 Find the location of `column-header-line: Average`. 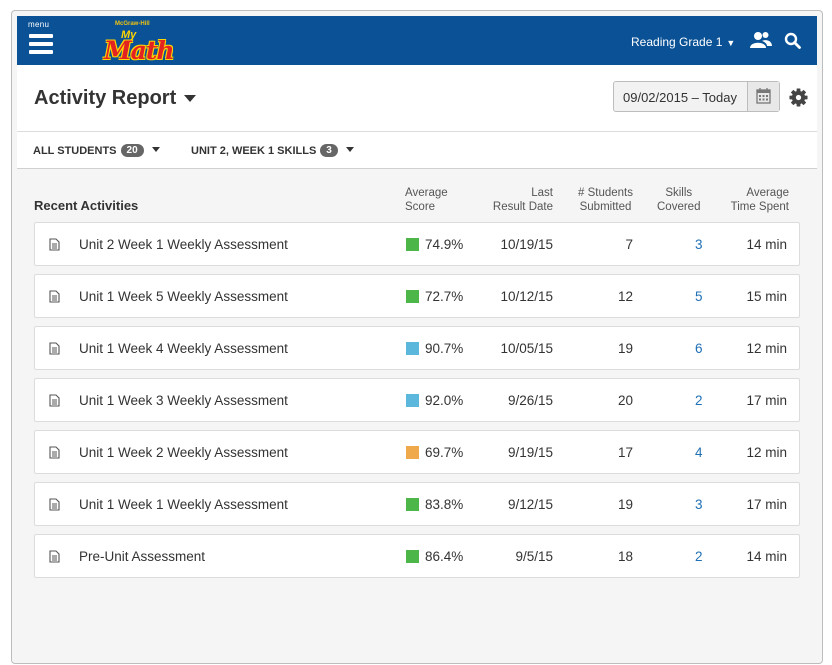

column-header-line: Average is located at coordinates (426, 193).